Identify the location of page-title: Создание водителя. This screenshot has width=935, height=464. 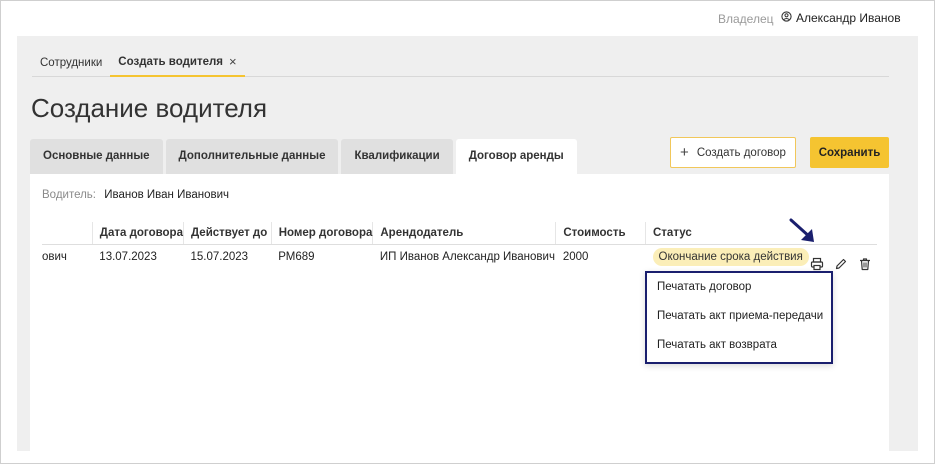
(149, 108).